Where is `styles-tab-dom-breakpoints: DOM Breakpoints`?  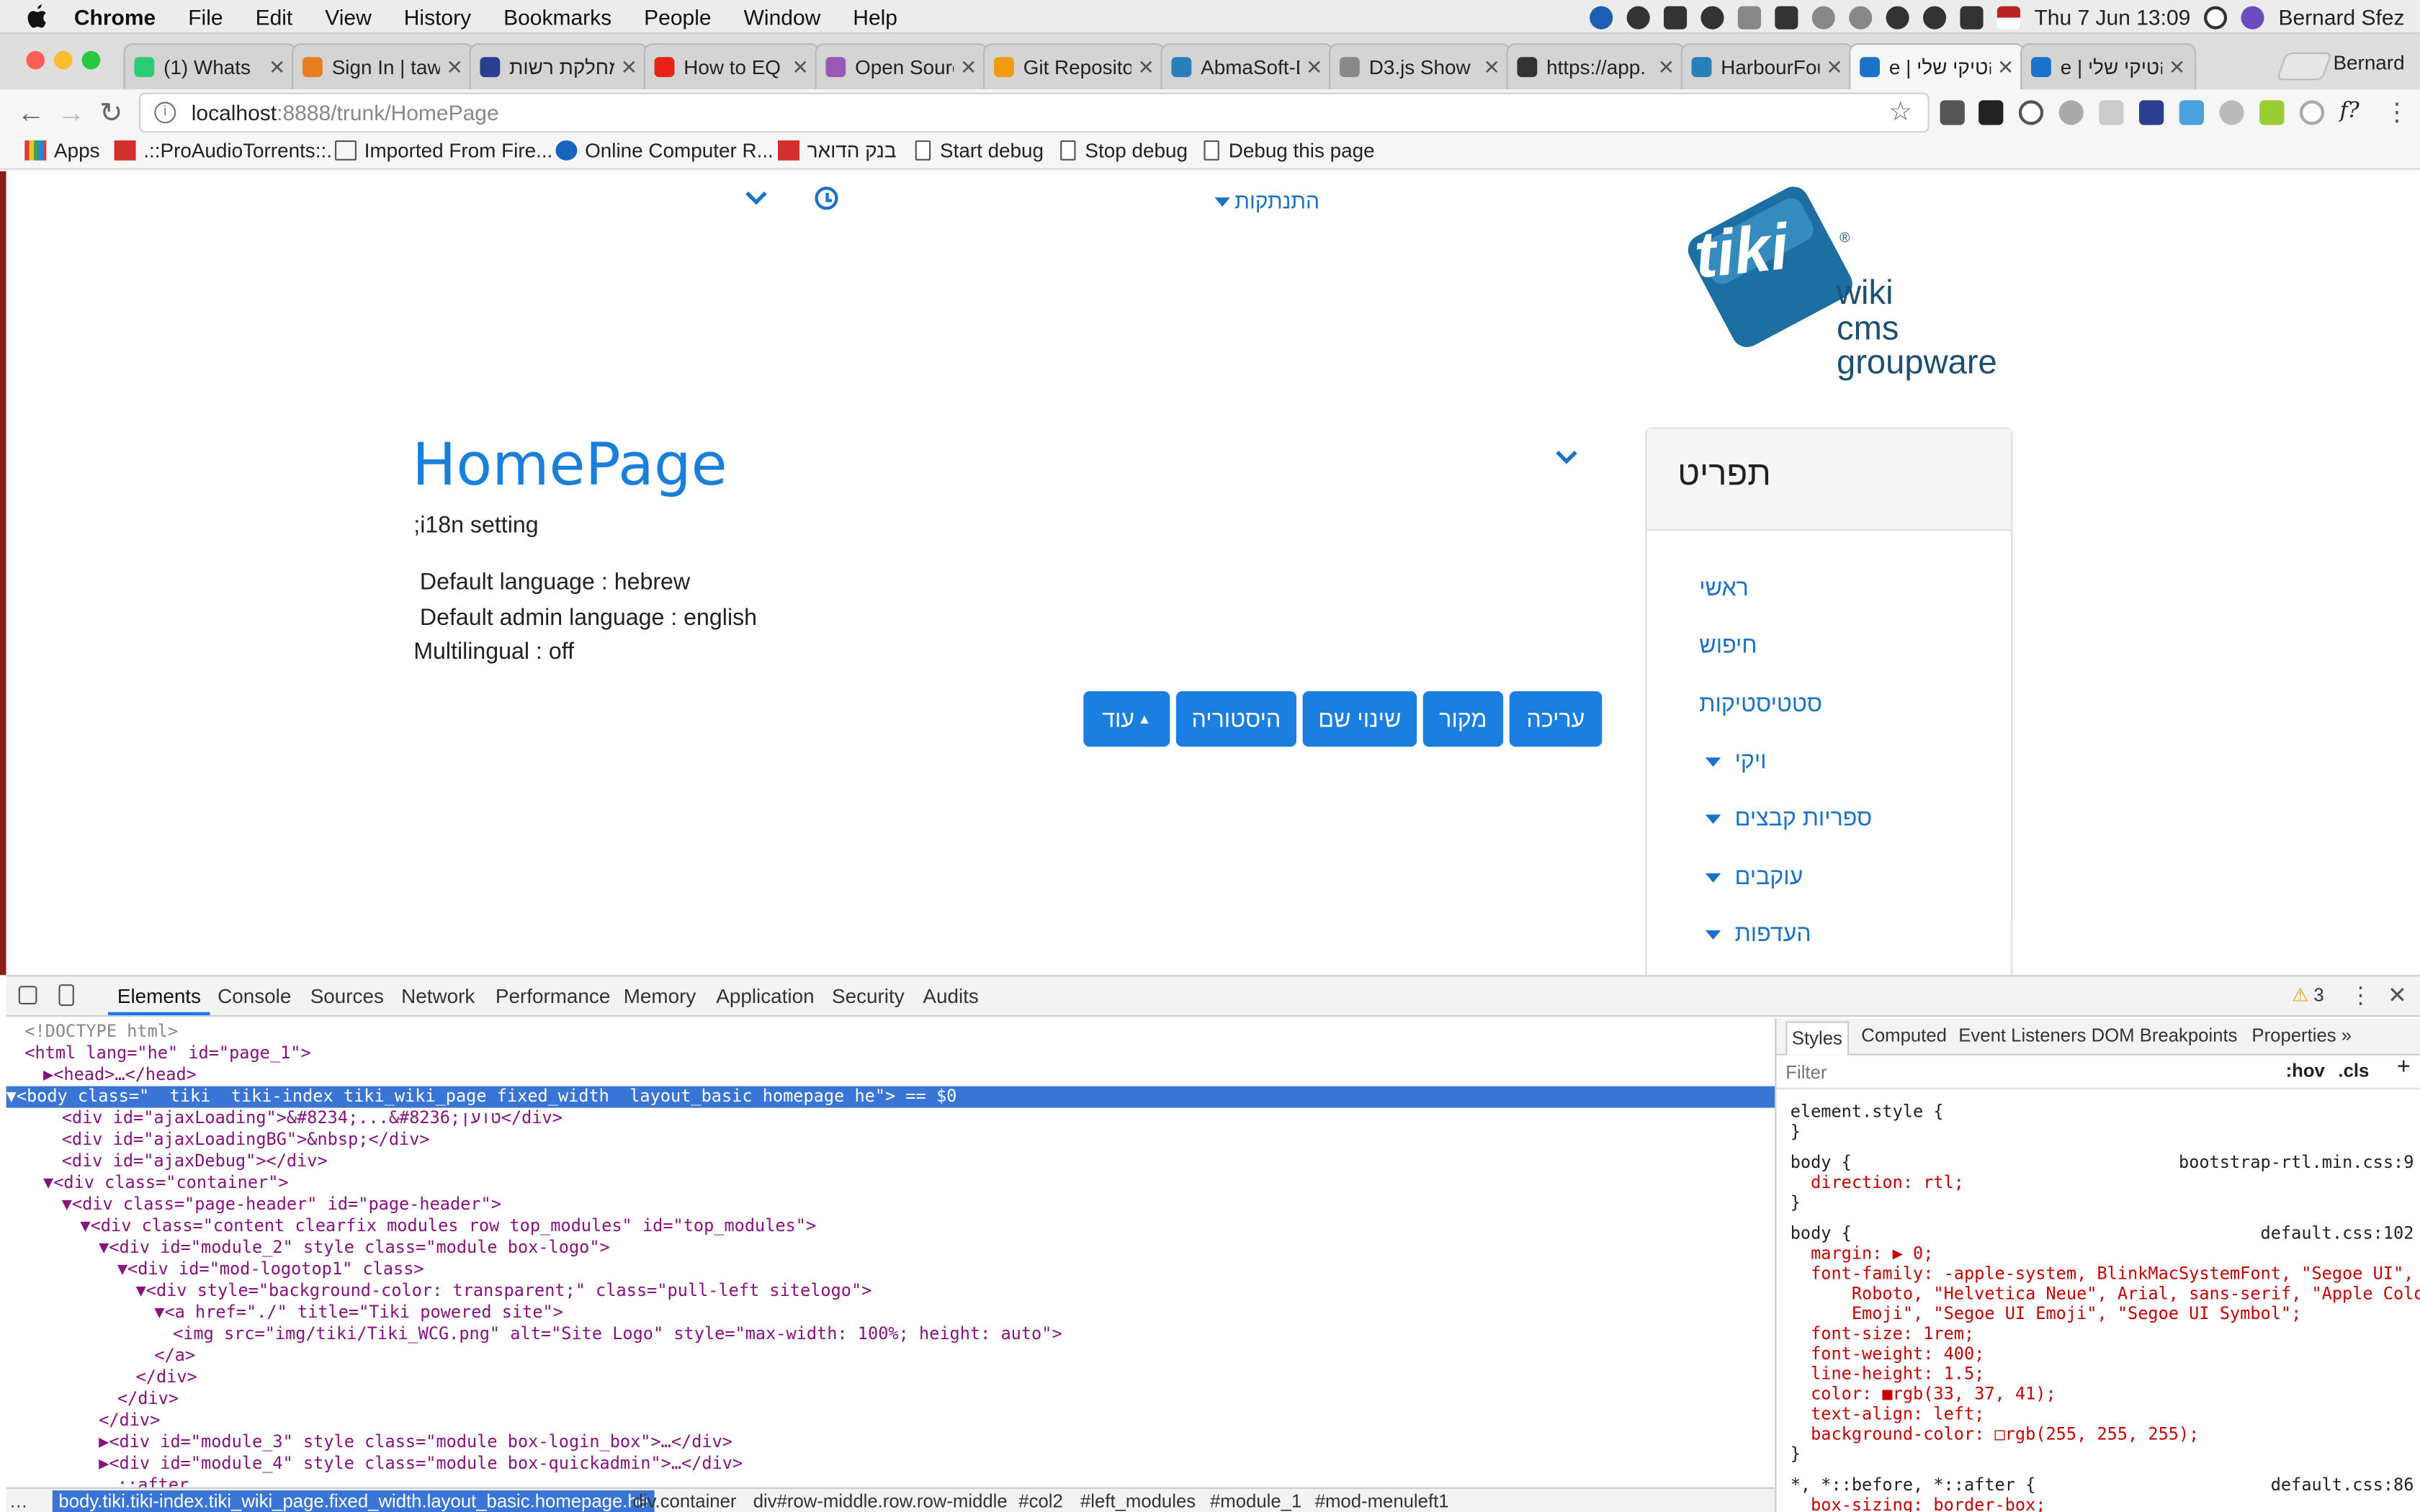 styles-tab-dom-breakpoints: DOM Breakpoints is located at coordinates (2165, 1035).